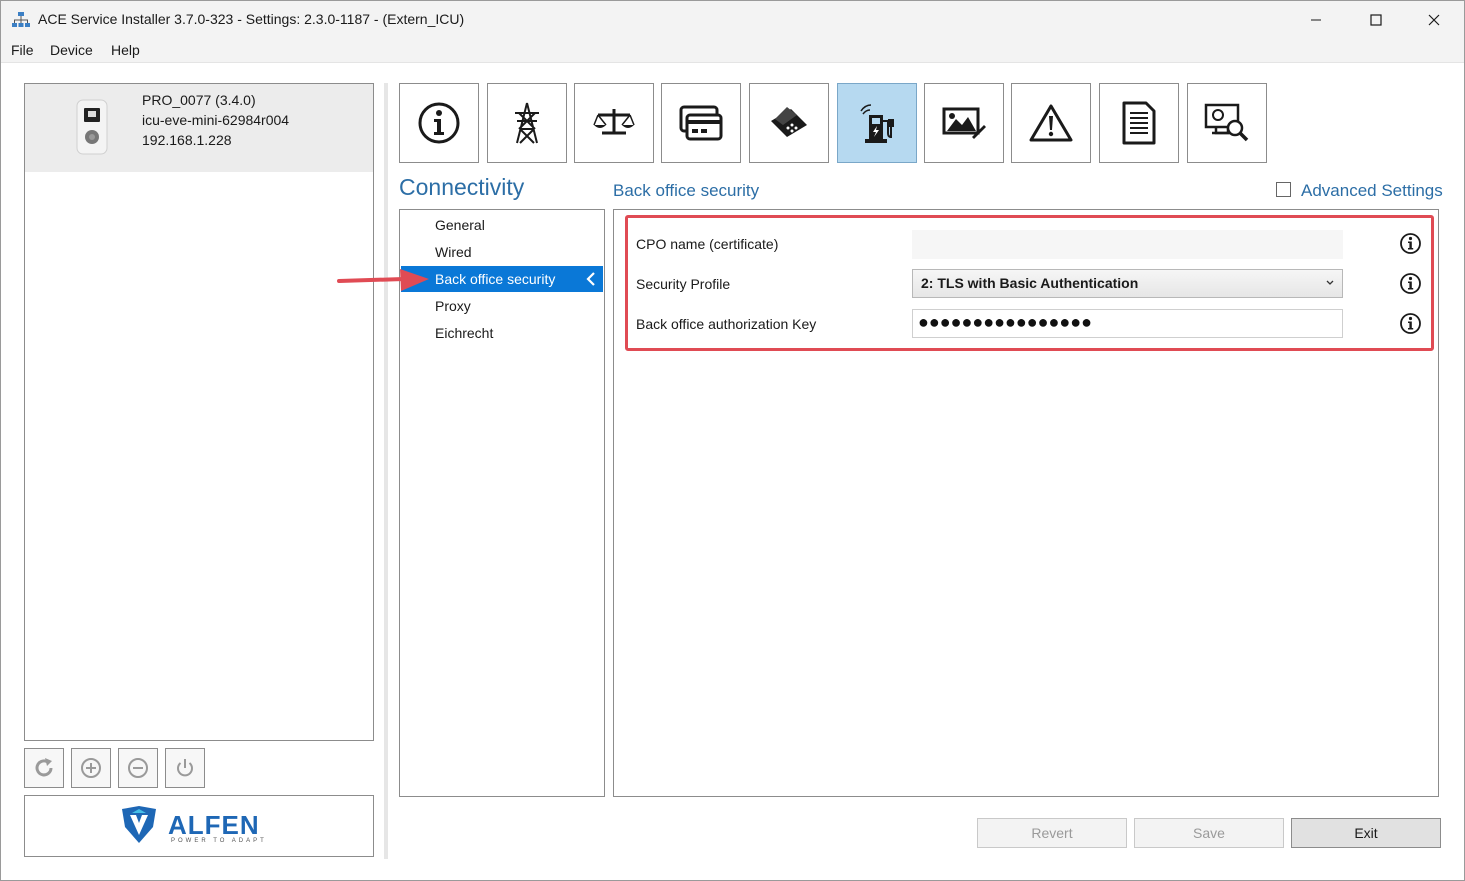  I want to click on add-circle-icon, so click(91, 768).